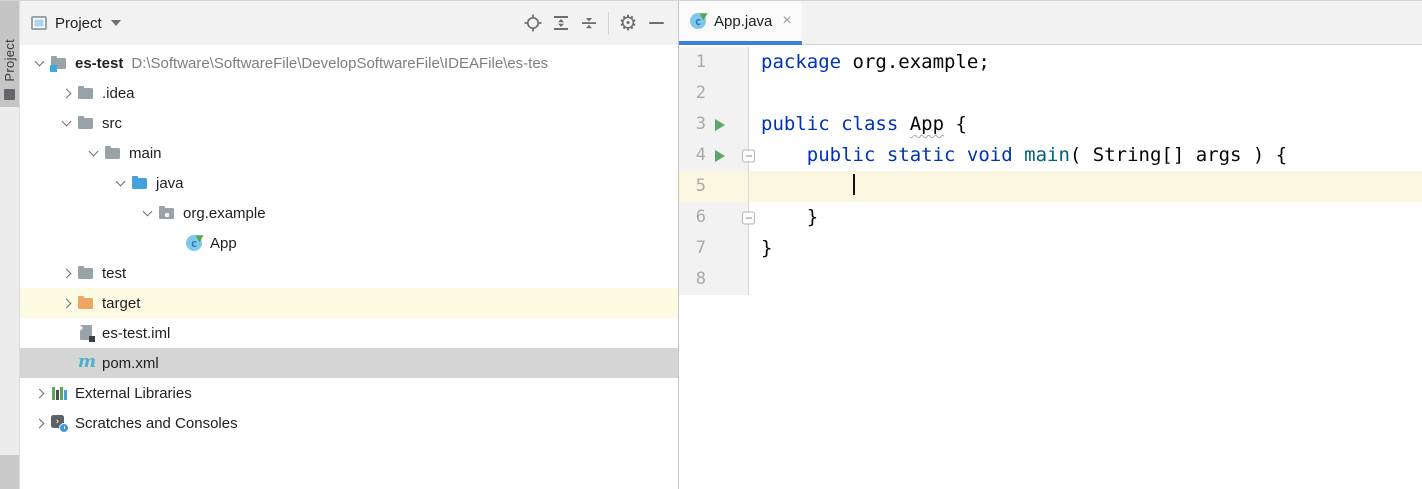 This screenshot has width=1422, height=489. I want to click on line-number: 4, so click(700, 155).